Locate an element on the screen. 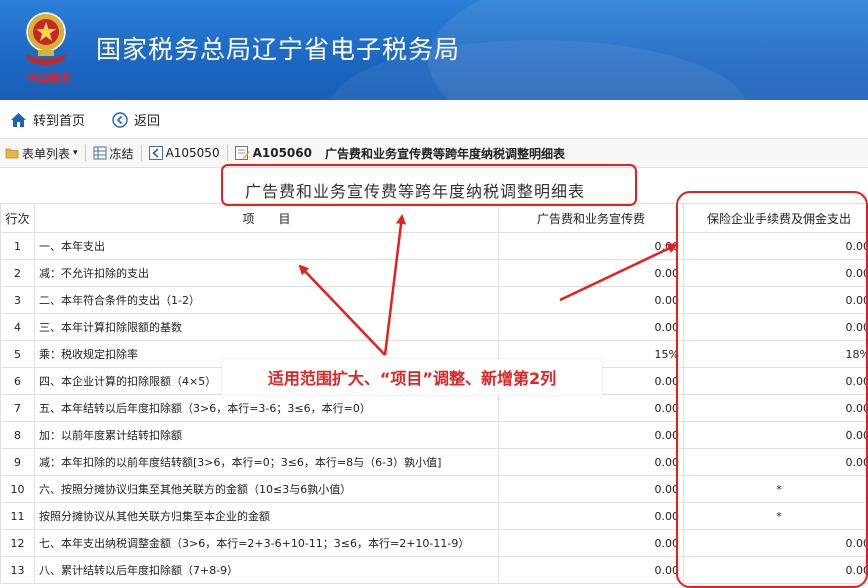  back-icon is located at coordinates (120, 120).